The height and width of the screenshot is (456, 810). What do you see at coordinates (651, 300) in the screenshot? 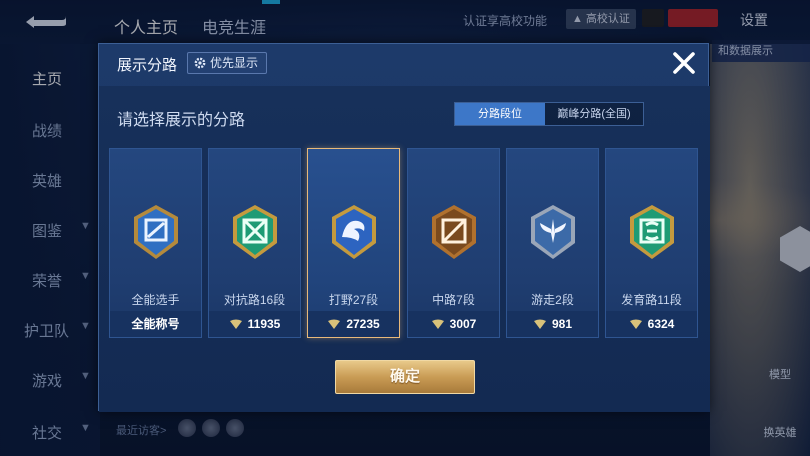
I see `lane-card-label: 发育路11段` at bounding box center [651, 300].